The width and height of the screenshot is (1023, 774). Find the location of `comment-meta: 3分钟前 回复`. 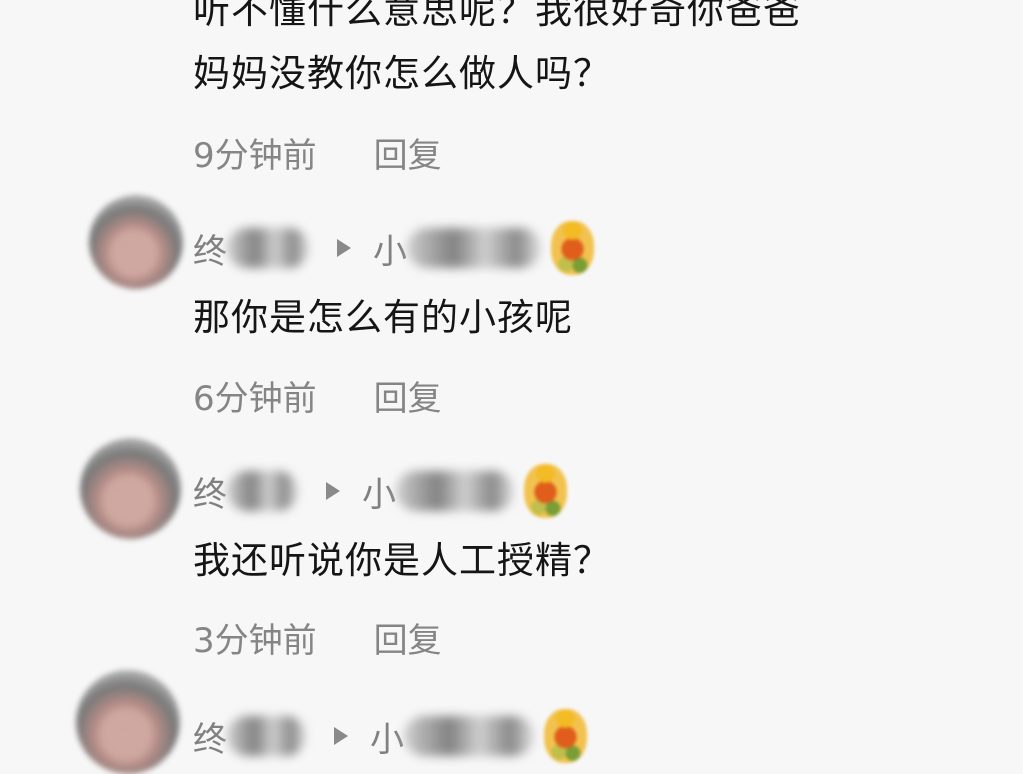

comment-meta: 3分钟前 回复 is located at coordinates (317, 637).